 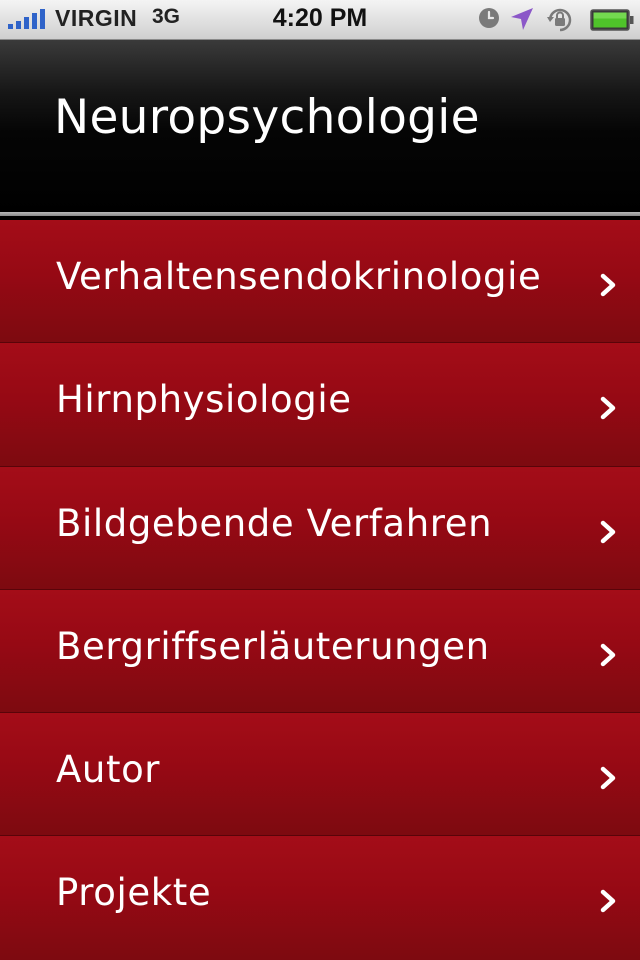 I want to click on menu-item-bildgebende-verfahren: Bildgebende Verfahren, so click(x=320, y=528).